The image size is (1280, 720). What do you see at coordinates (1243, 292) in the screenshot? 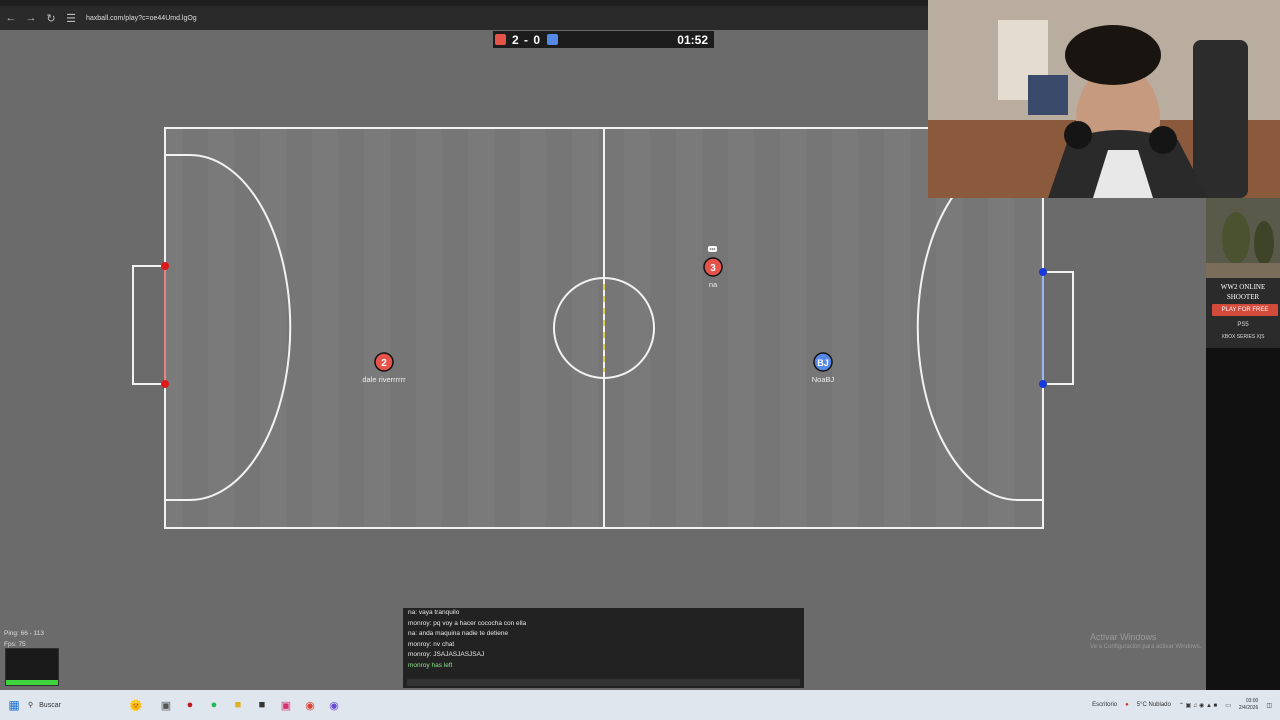
I see `ad-title: WW2 ONLINE SHOOTER` at bounding box center [1243, 292].